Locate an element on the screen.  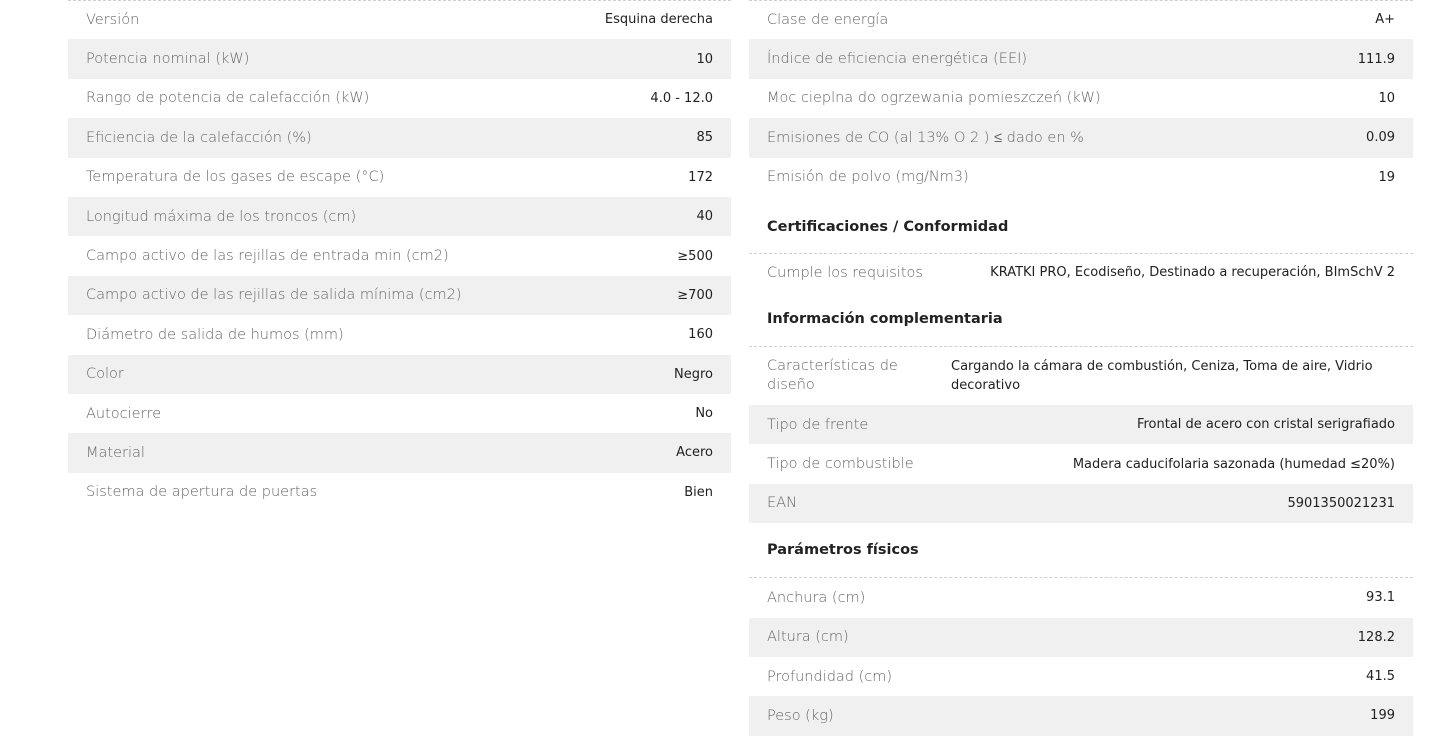
spec-label: Sistema de apertura de puertas is located at coordinates (202, 492).